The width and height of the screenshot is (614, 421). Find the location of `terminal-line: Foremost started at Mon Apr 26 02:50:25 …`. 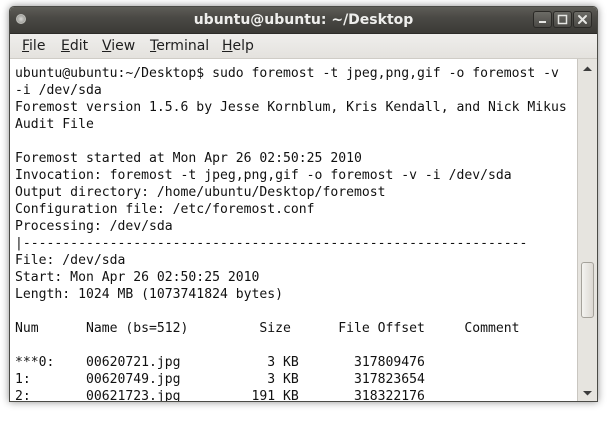

terminal-line: Foremost started at Mon Apr 26 02:50:25 … is located at coordinates (188, 158).